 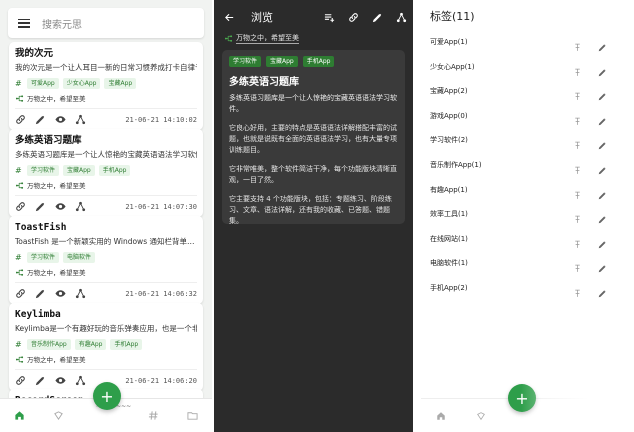 I want to click on tag-row: 可爱App(1), so click(x=527, y=42).